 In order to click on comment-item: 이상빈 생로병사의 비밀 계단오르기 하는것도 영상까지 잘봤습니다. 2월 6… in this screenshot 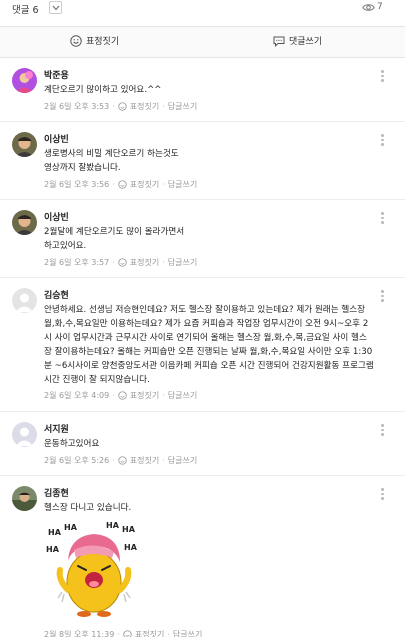, I will do `click(202, 161)`.